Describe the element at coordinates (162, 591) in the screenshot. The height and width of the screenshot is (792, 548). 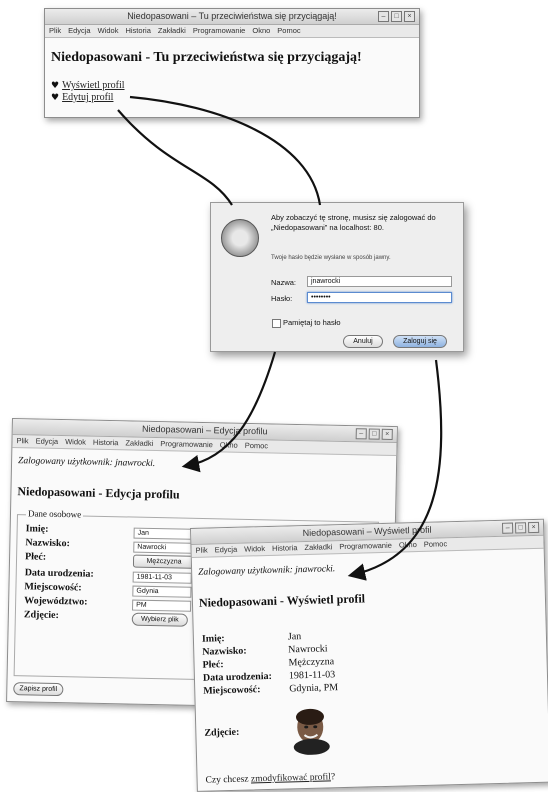
I see `city-input: Gdynia` at that location.